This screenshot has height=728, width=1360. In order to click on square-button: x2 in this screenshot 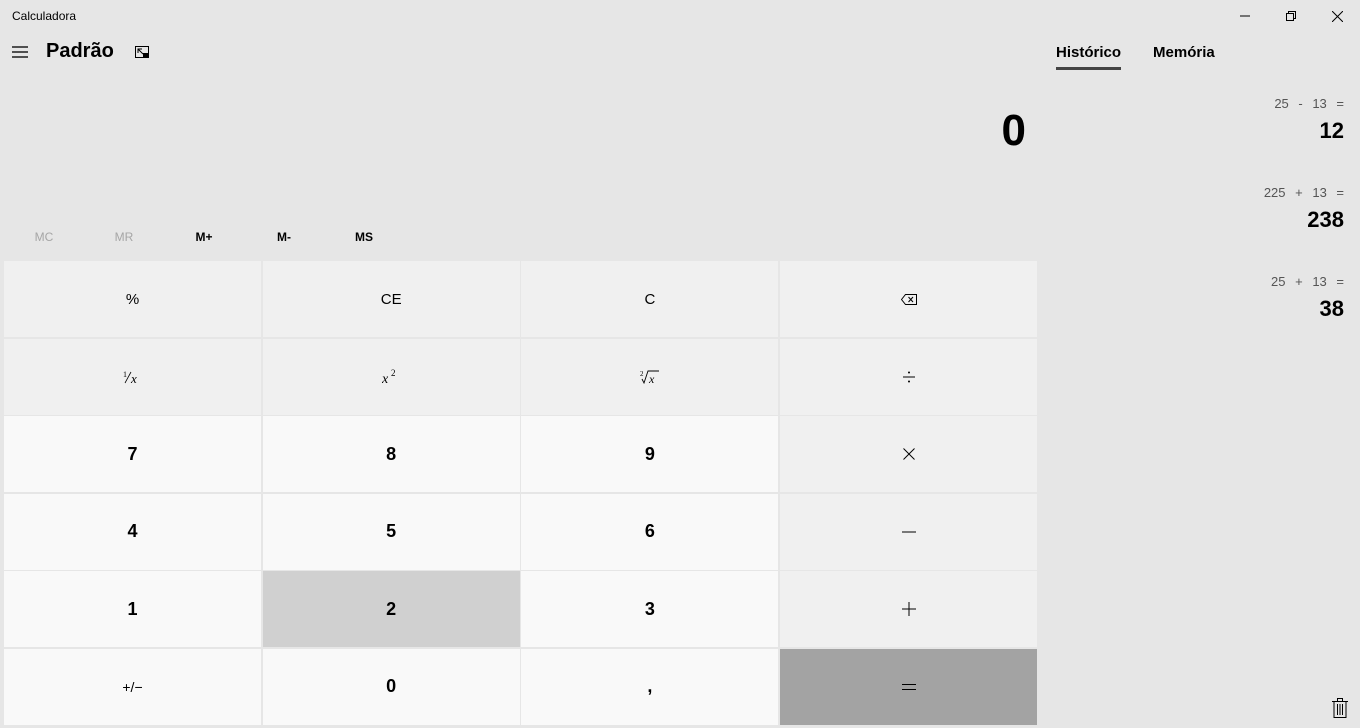, I will do `click(391, 376)`.